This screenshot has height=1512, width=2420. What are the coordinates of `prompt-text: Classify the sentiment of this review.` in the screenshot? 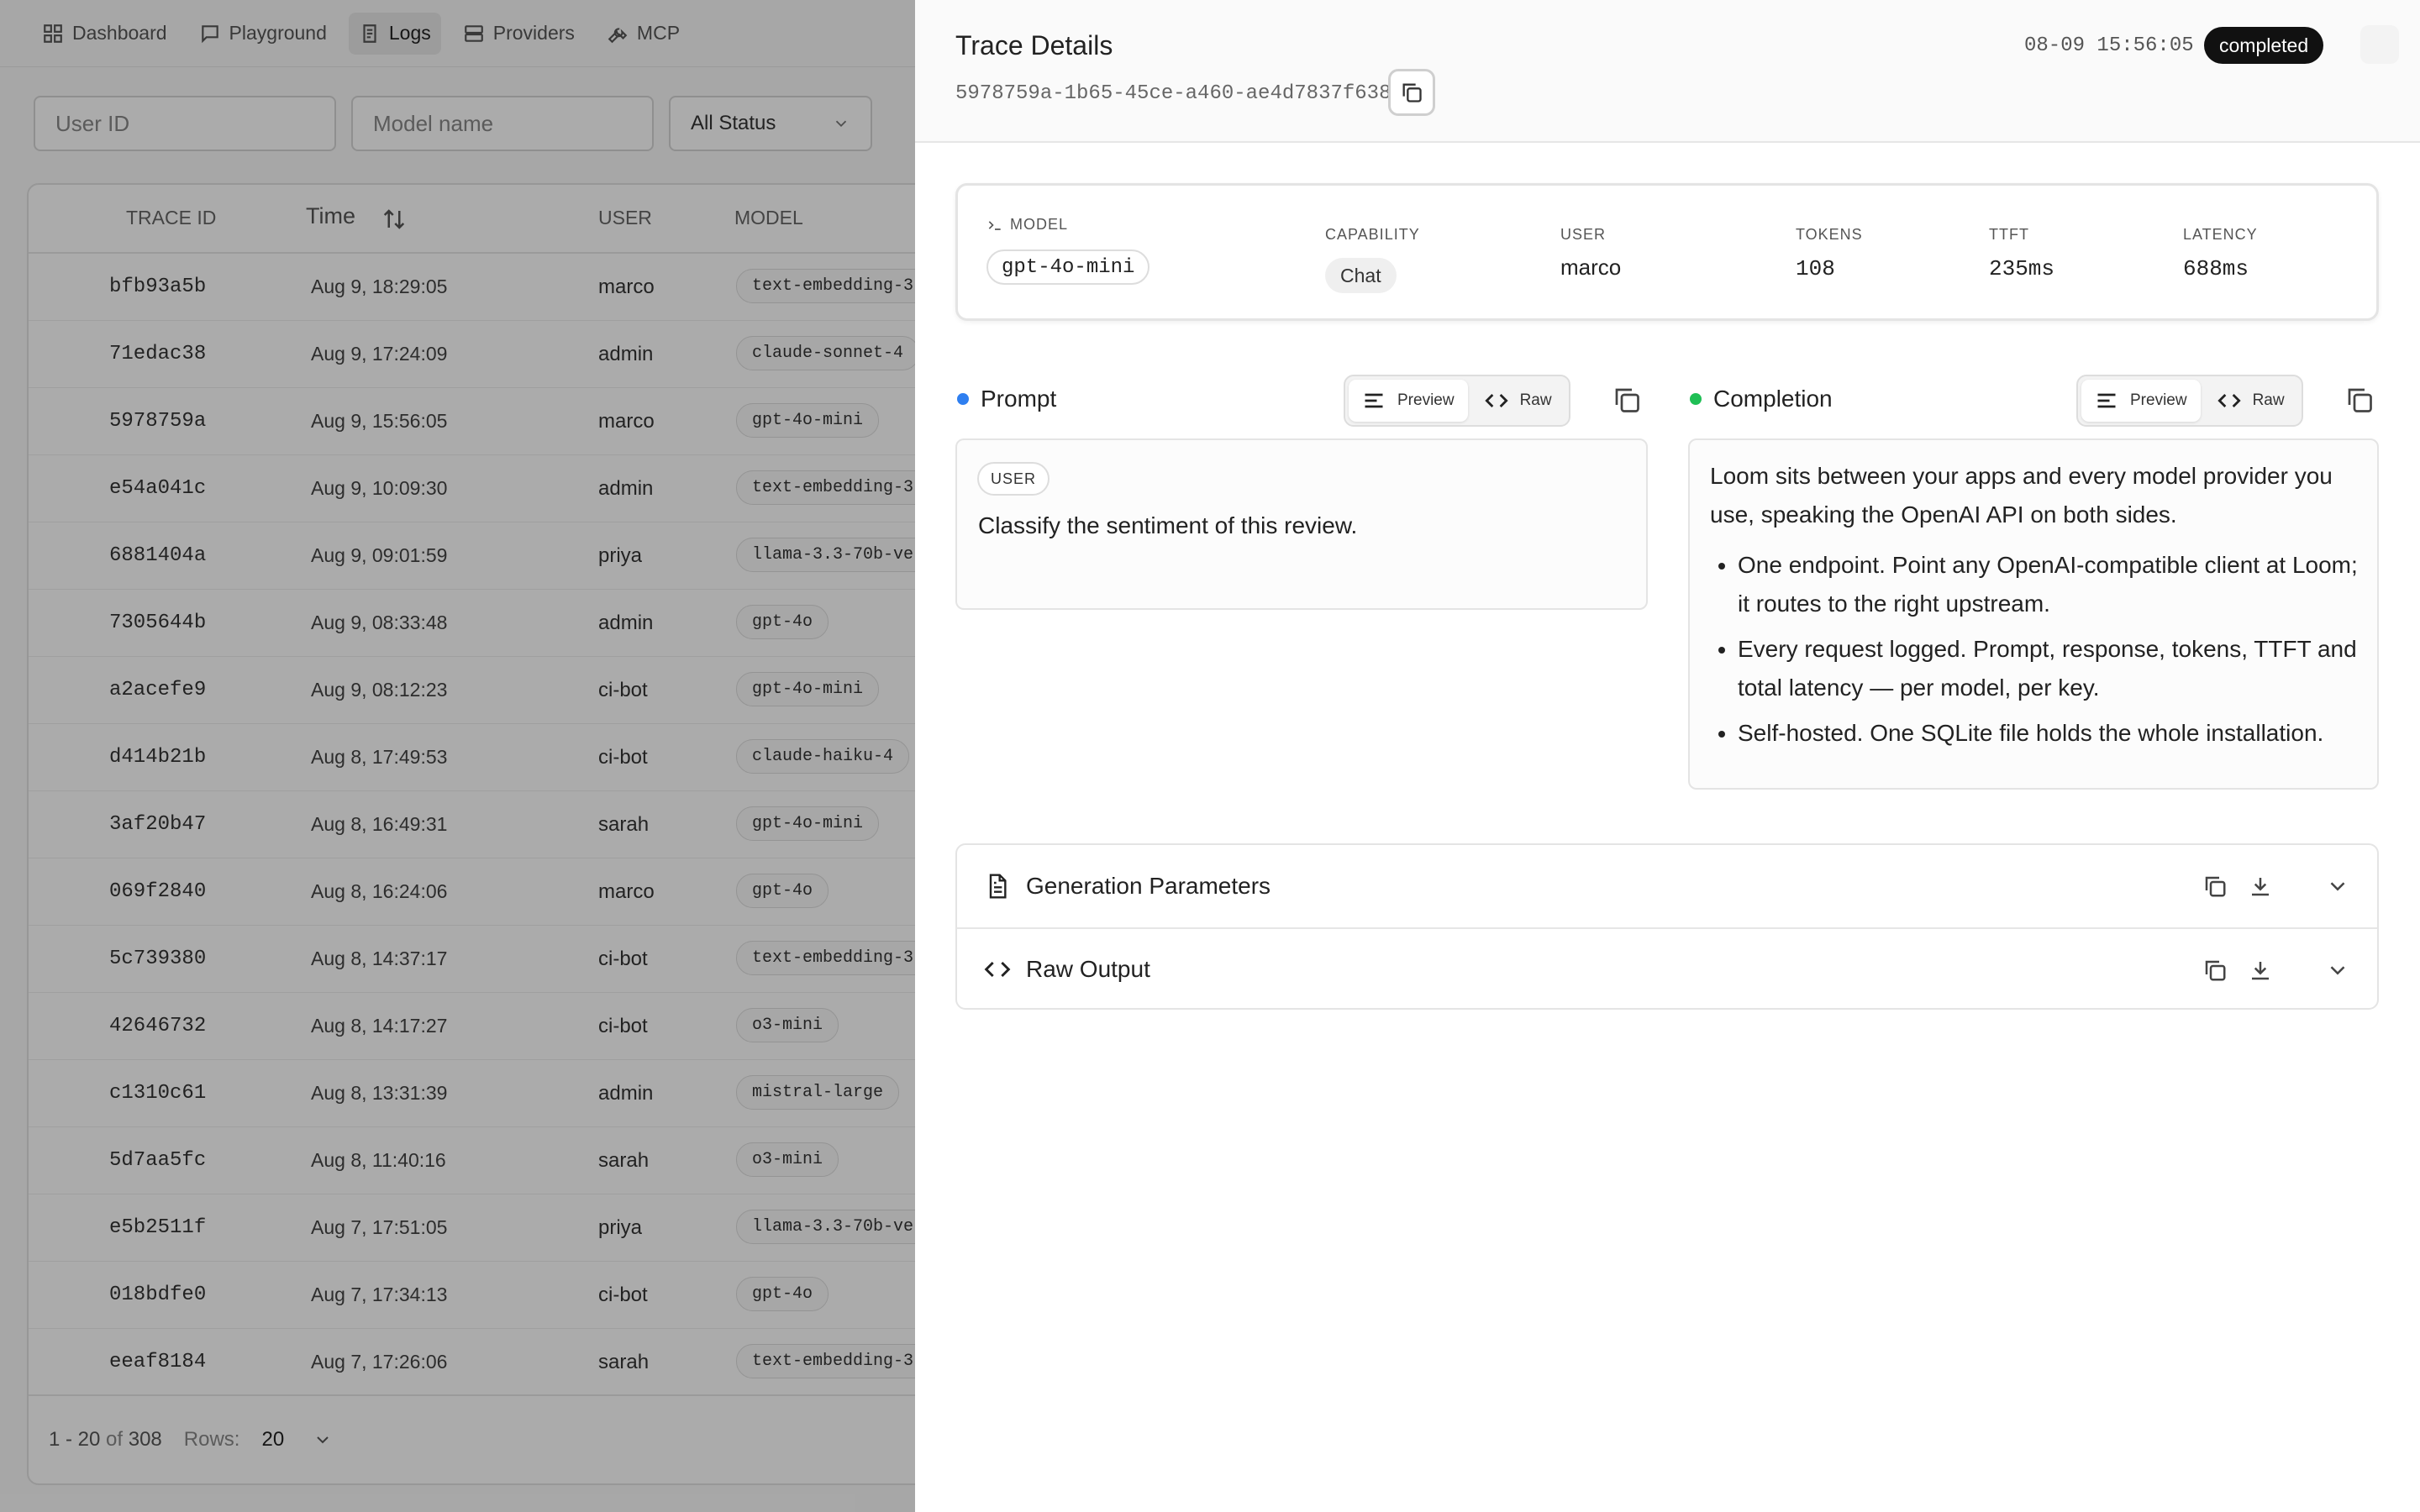 It's located at (1168, 525).